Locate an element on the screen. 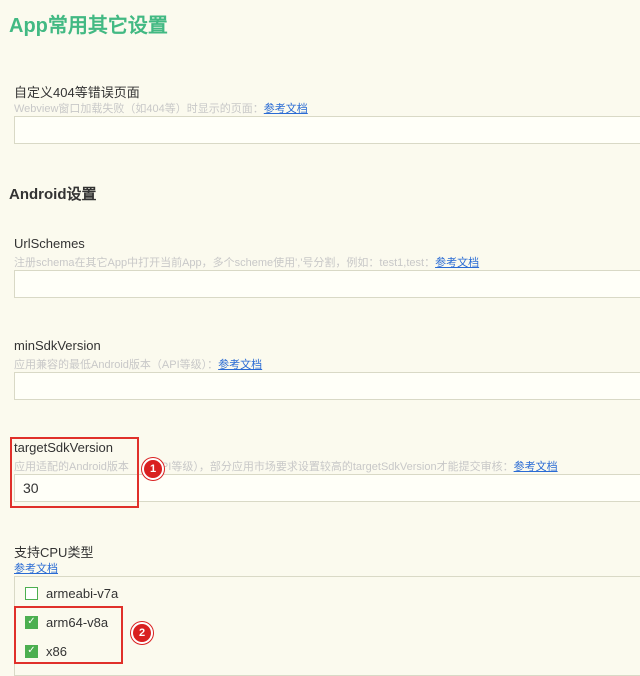  target-sdk-doc-link: 参考文档 is located at coordinates (536, 467).